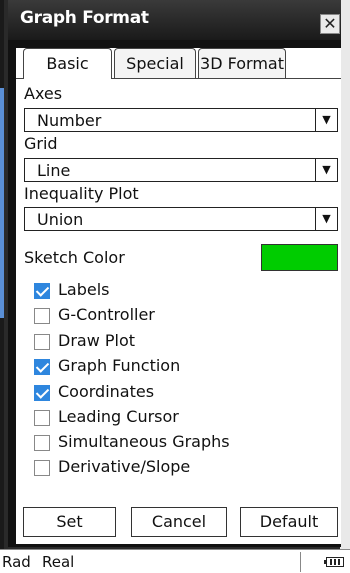 The image size is (350, 573). What do you see at coordinates (181, 120) in the screenshot?
I see `axes-select: Number ▼` at bounding box center [181, 120].